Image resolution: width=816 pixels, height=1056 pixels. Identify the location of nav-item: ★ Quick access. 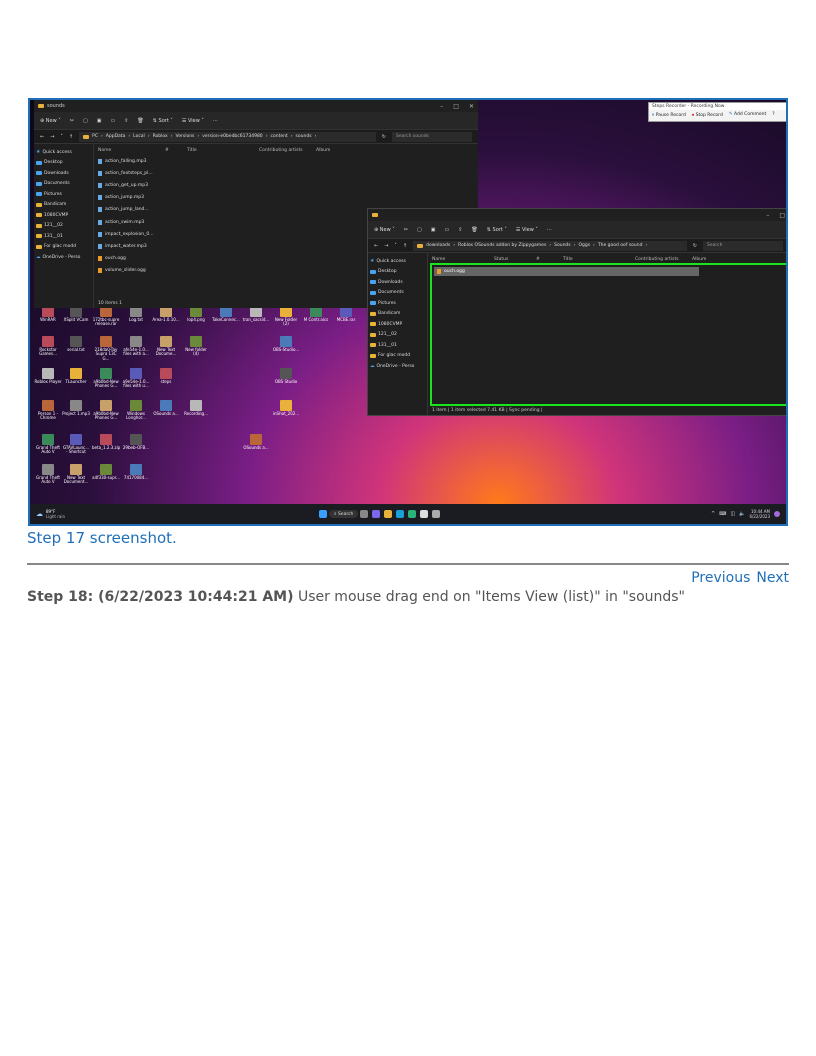
(63, 152).